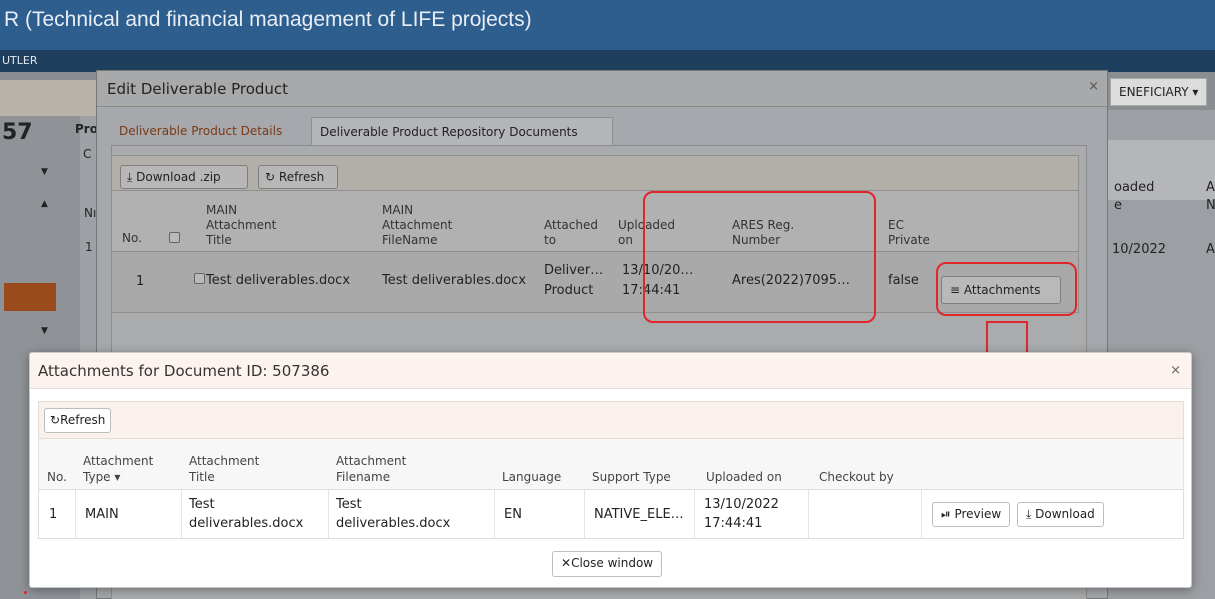  Describe the element at coordinates (278, 280) in the screenshot. I see `row-title: Test deliverables.docx` at that location.